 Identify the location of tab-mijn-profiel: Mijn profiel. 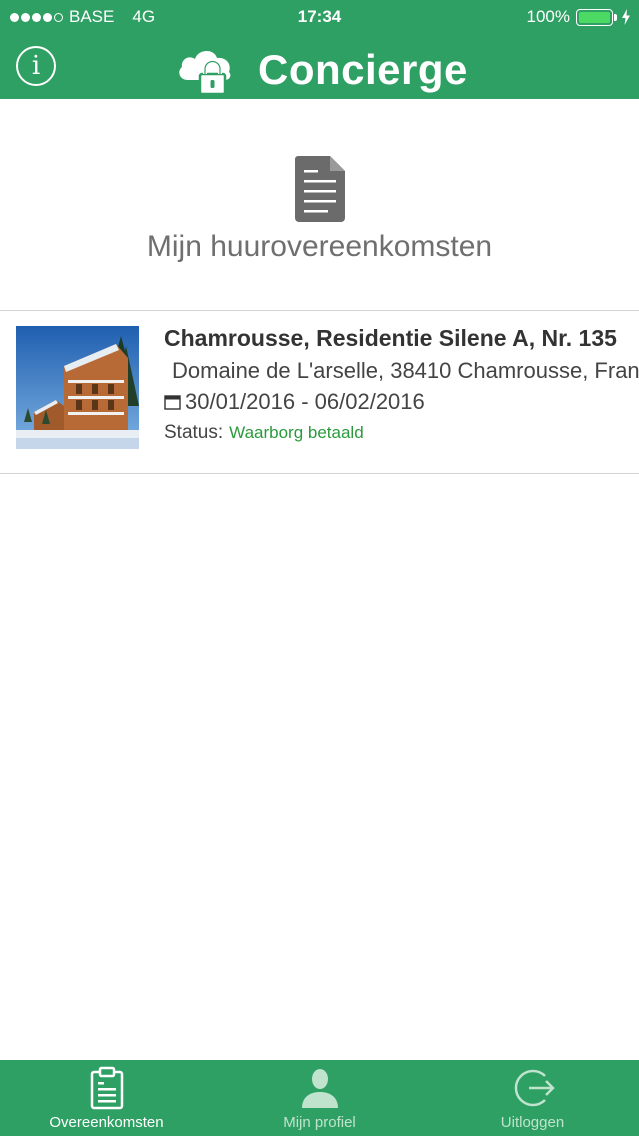
(319, 1098).